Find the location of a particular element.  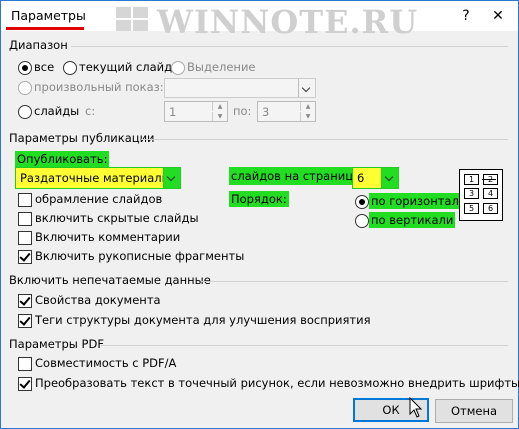

from-spinner: 1 ▲ ▼ is located at coordinates (196, 111).